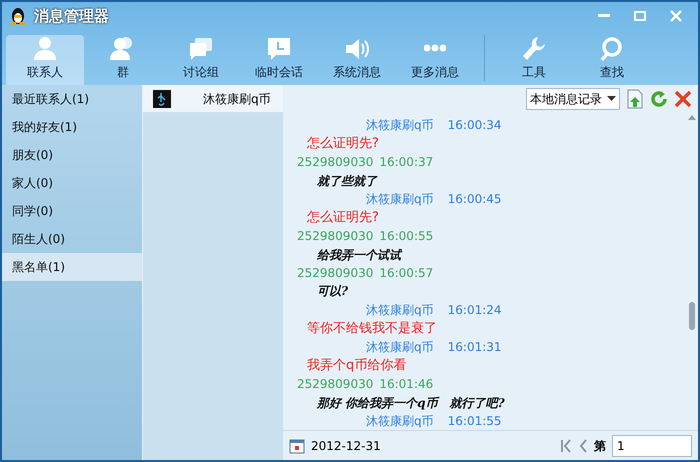 The image size is (700, 462). I want to click on message-text: 等你不给钱我不是衰了, so click(372, 329).